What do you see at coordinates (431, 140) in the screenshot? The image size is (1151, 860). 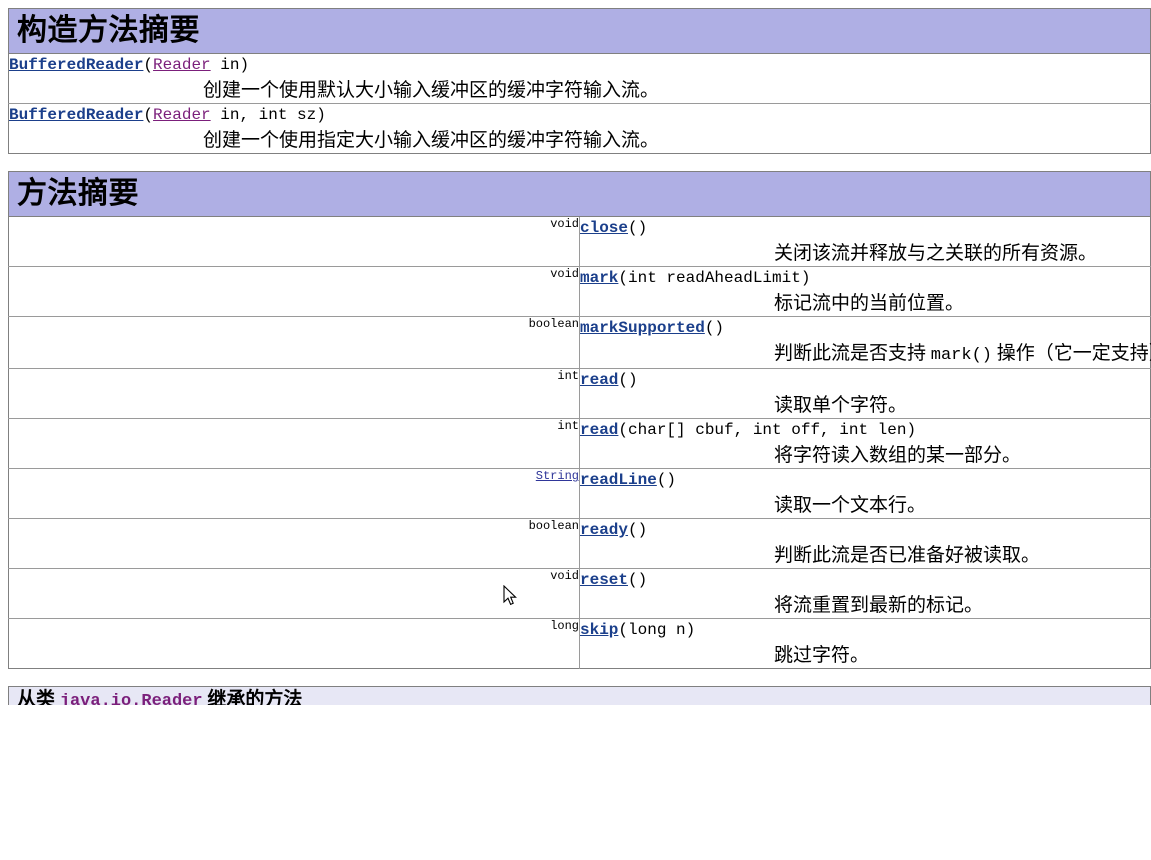 I see `constructor-description: 创建一个使用指定大小输入缓冲区的缓冲字符输入流。` at bounding box center [431, 140].